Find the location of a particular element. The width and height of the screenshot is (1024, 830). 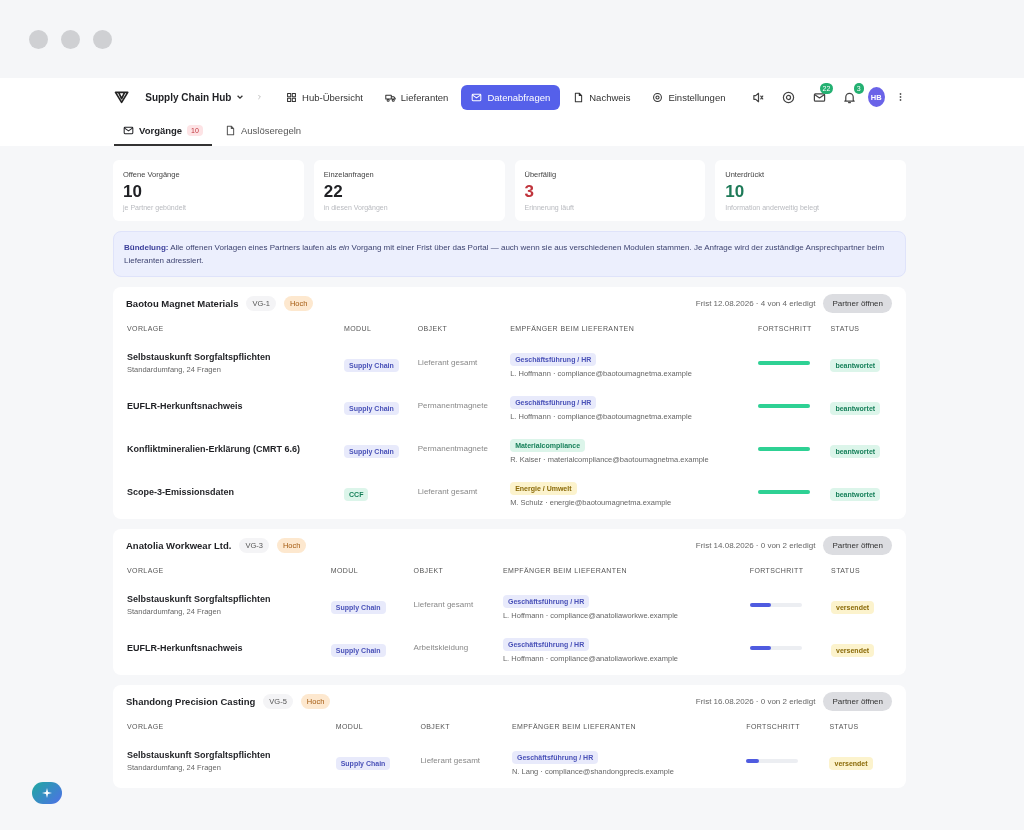

truck-icon is located at coordinates (390, 97).